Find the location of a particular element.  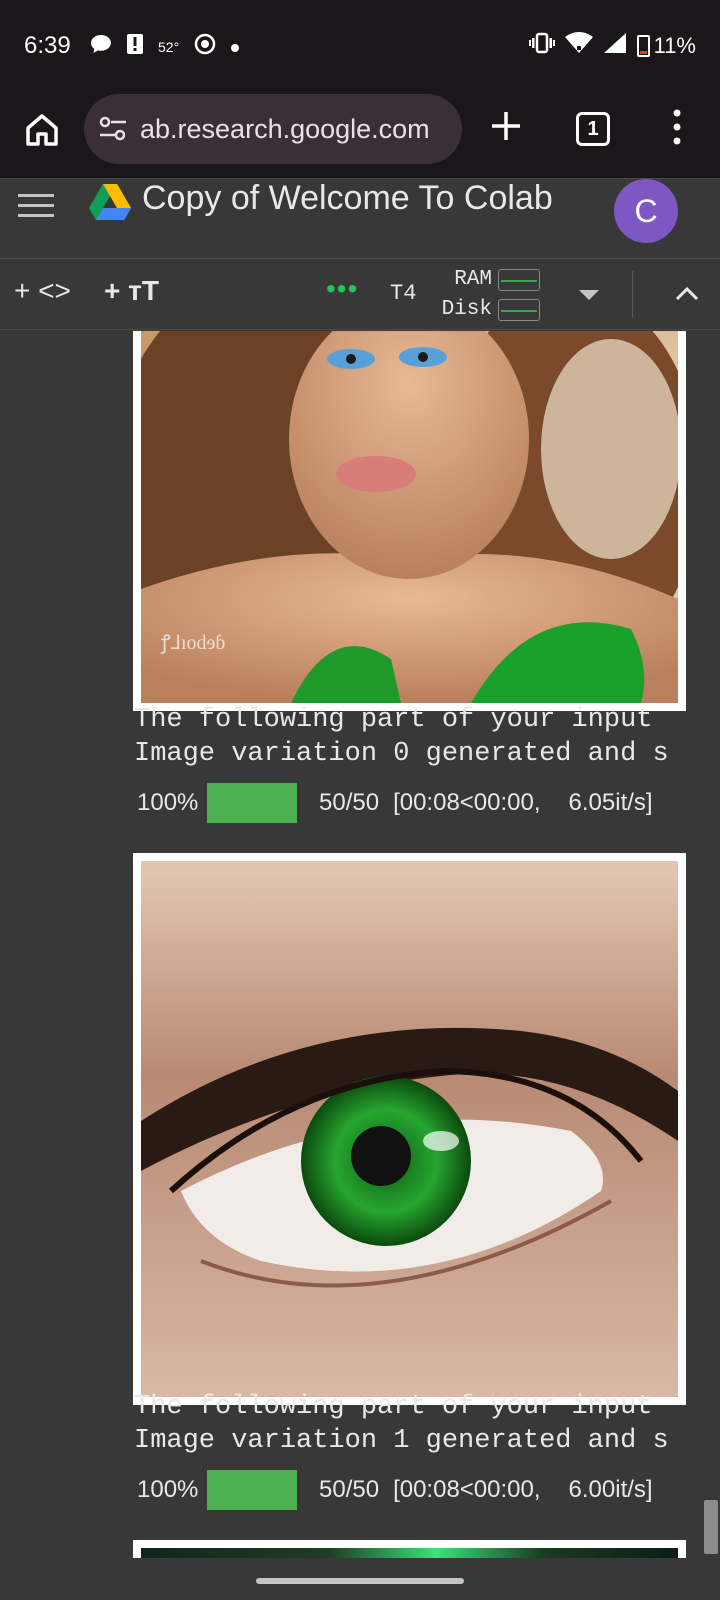

google-drive-icon is located at coordinates (110, 203).